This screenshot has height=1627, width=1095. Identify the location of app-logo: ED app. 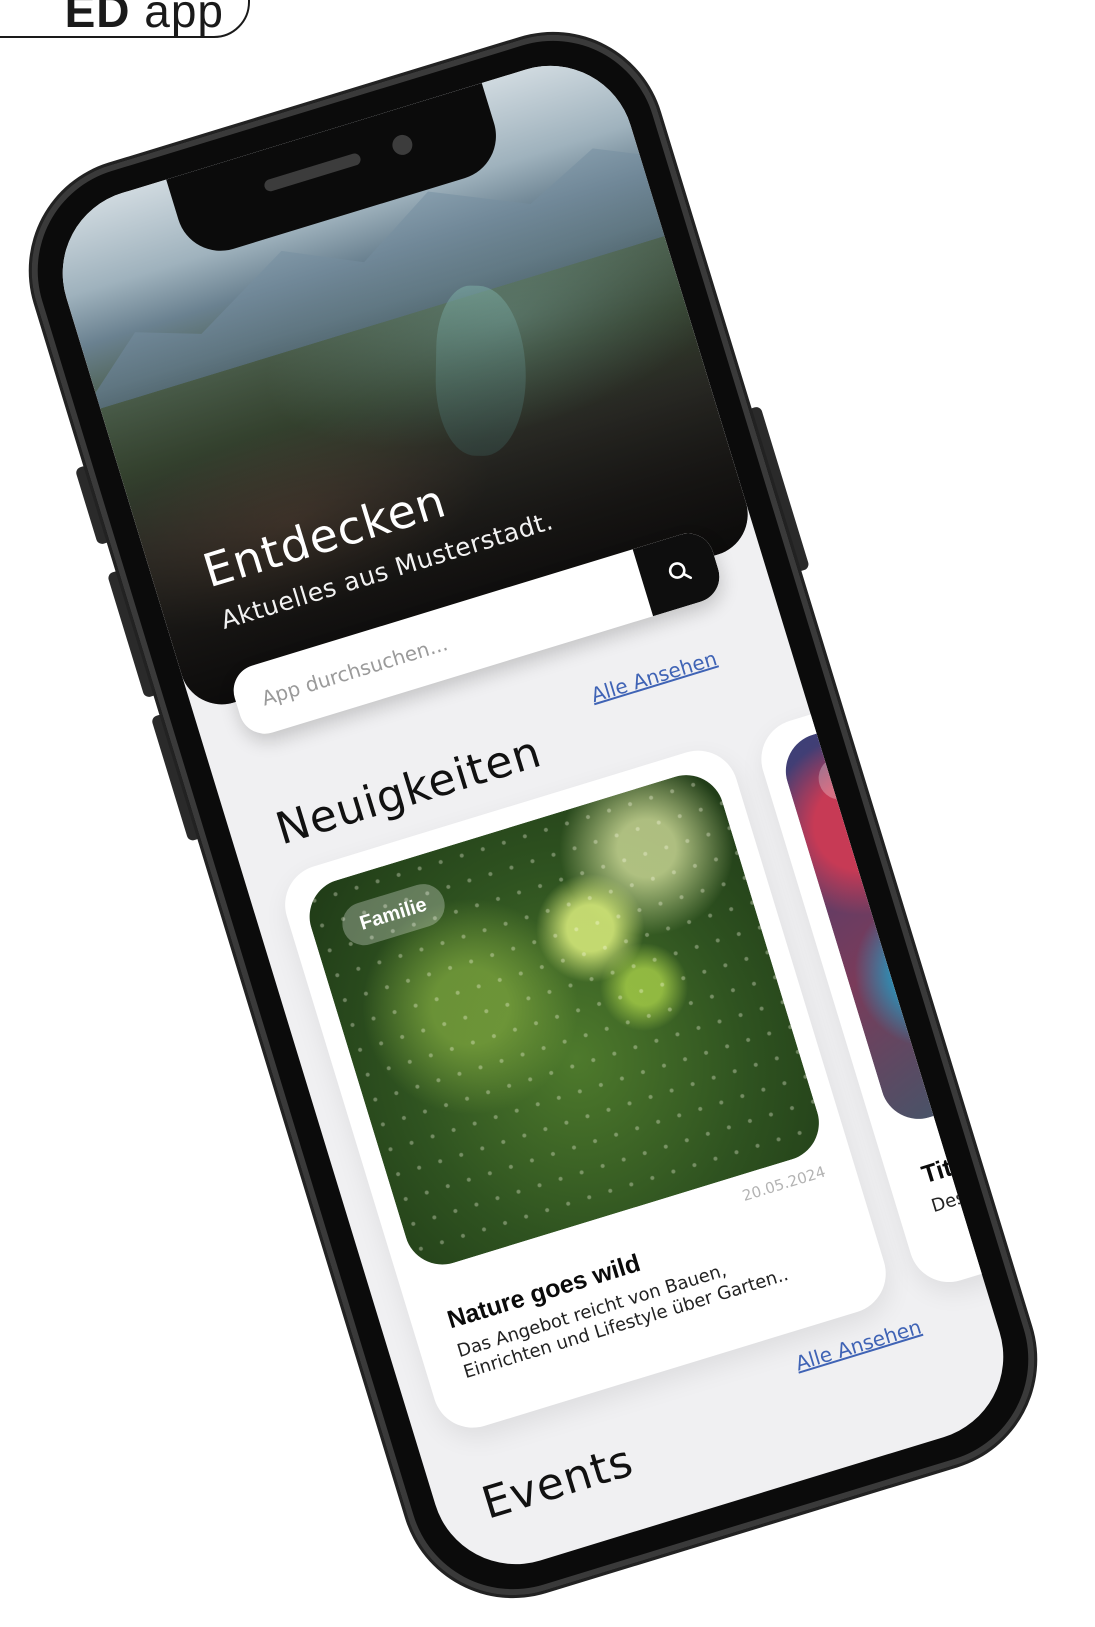
(125, 19).